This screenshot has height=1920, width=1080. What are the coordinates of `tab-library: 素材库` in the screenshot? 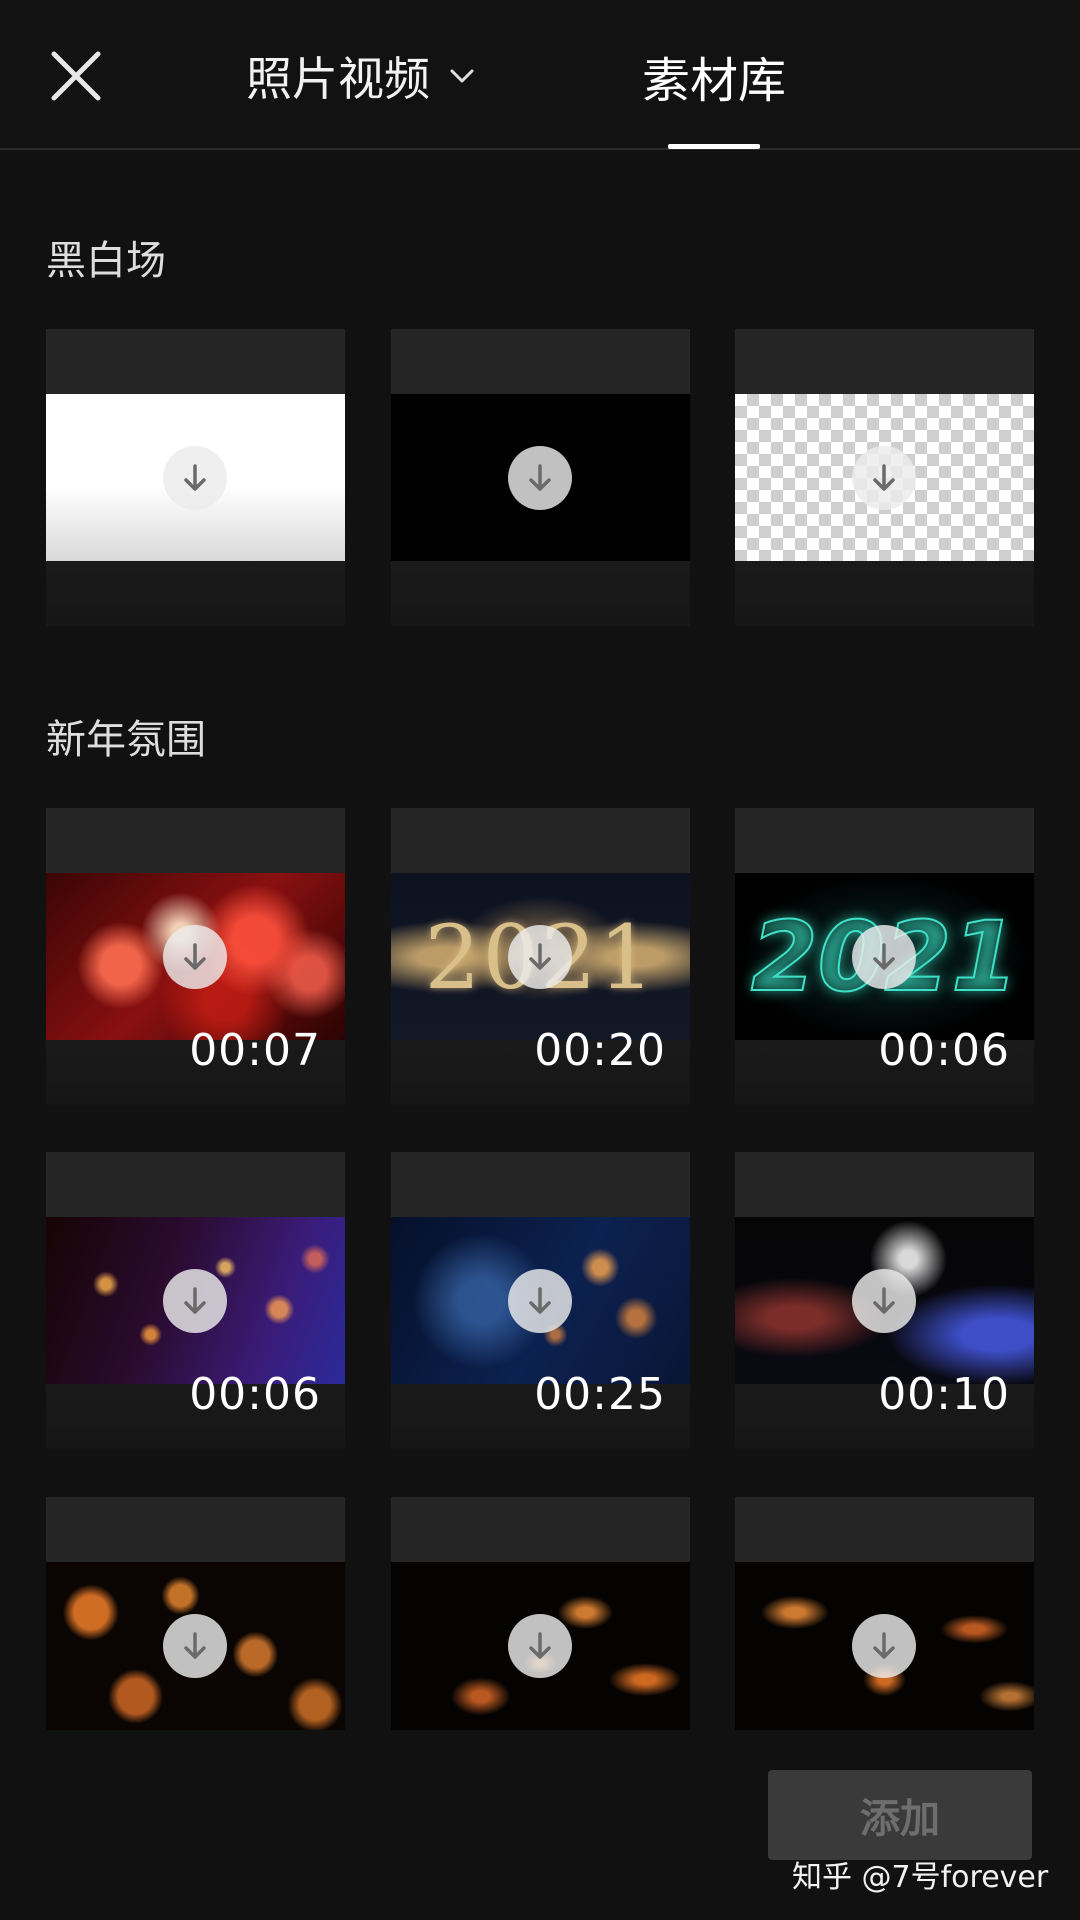 It's located at (714, 77).